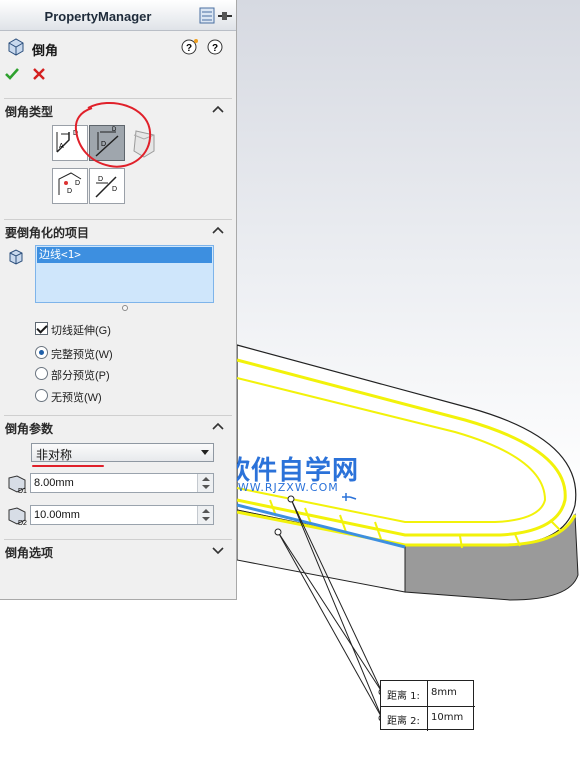  What do you see at coordinates (403, 721) in the screenshot?
I see `callout-key: 距离 2:` at bounding box center [403, 721].